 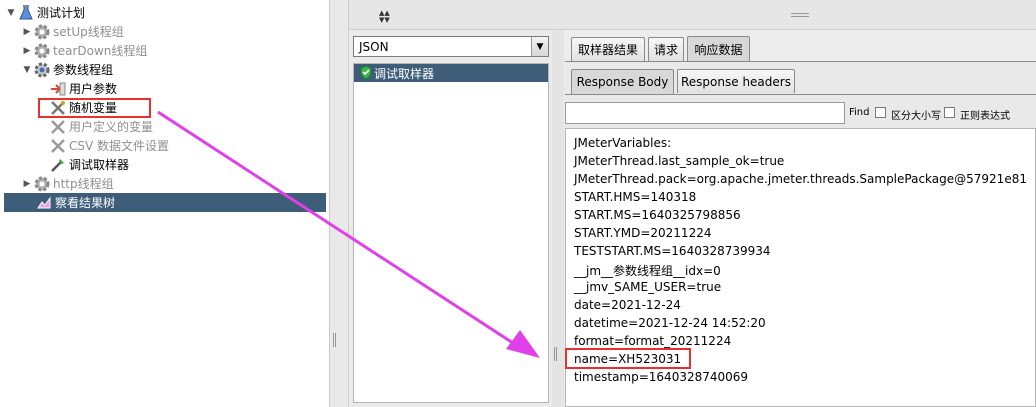 I want to click on tree-item-http-thread-group: ▶ http线程组, so click(x=68, y=183).